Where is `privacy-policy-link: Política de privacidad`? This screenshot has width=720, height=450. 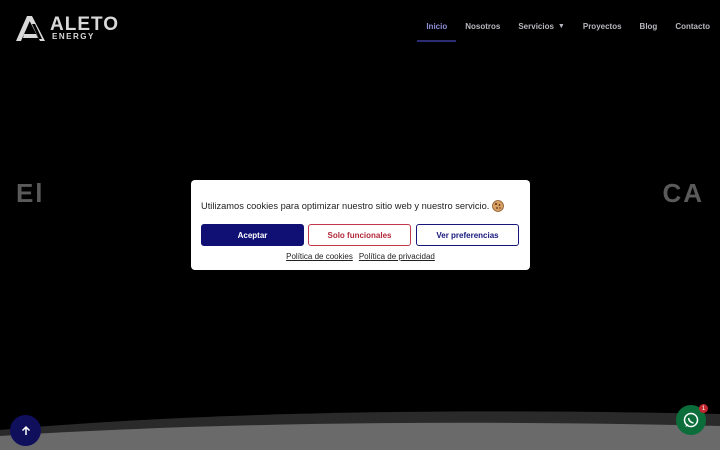
privacy-policy-link: Política de privacidad is located at coordinates (397, 256).